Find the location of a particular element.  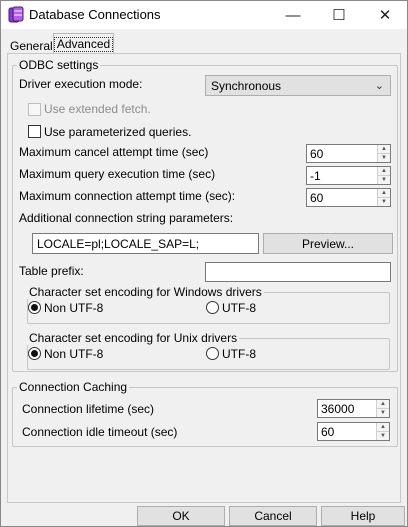

connection-caching-legend: Connection Caching is located at coordinates (73, 387).